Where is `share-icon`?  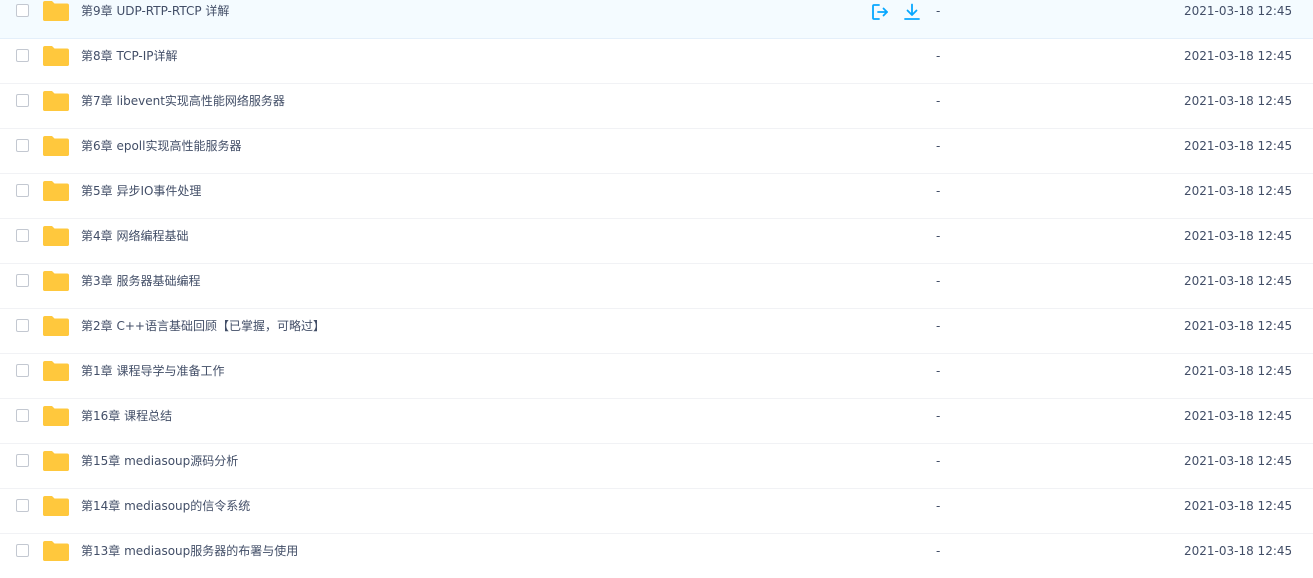 share-icon is located at coordinates (880, 12).